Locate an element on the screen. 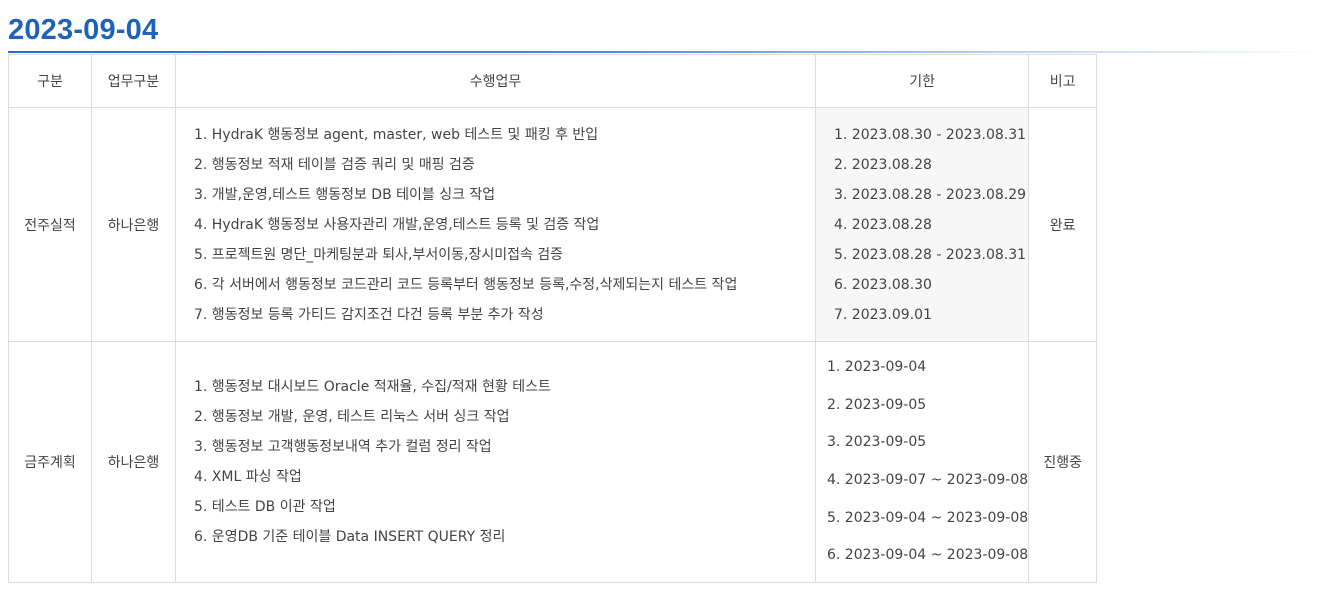  note-cell: 진행중 is located at coordinates (1063, 462).